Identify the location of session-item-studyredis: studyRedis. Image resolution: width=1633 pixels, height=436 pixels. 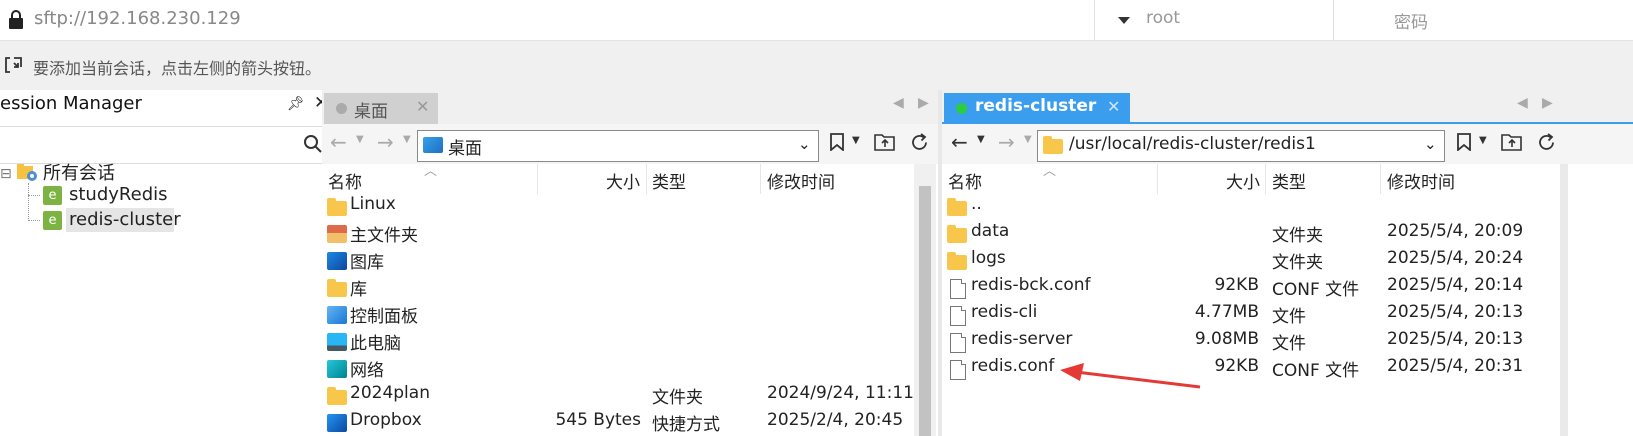
(118, 194).